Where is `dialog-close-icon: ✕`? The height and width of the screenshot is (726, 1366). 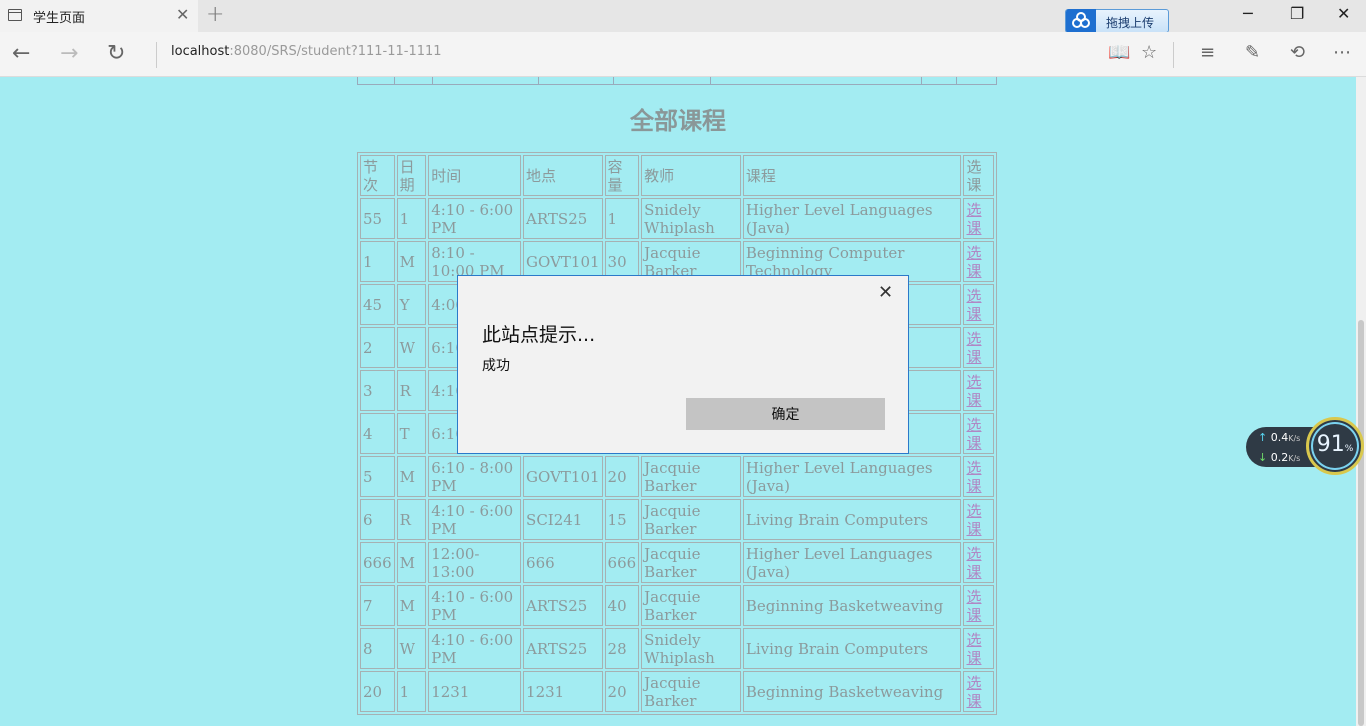 dialog-close-icon: ✕ is located at coordinates (885, 293).